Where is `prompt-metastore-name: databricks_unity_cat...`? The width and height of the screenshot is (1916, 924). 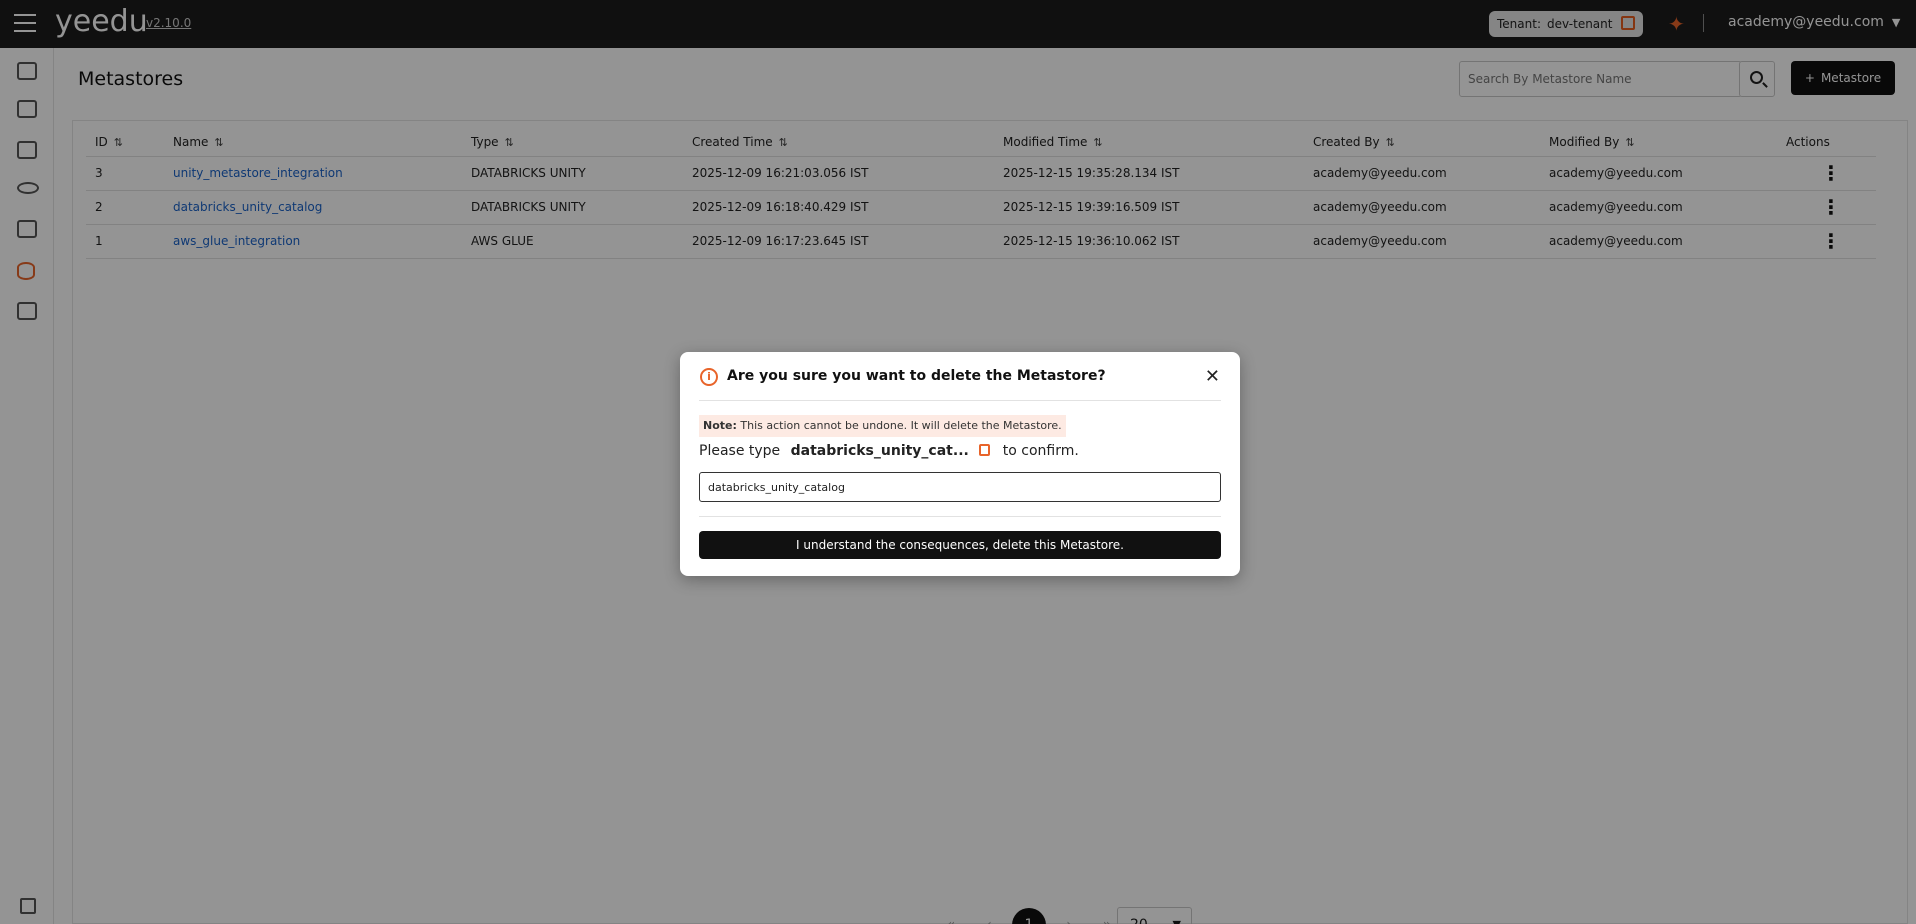 prompt-metastore-name: databricks_unity_cat... is located at coordinates (879, 451).